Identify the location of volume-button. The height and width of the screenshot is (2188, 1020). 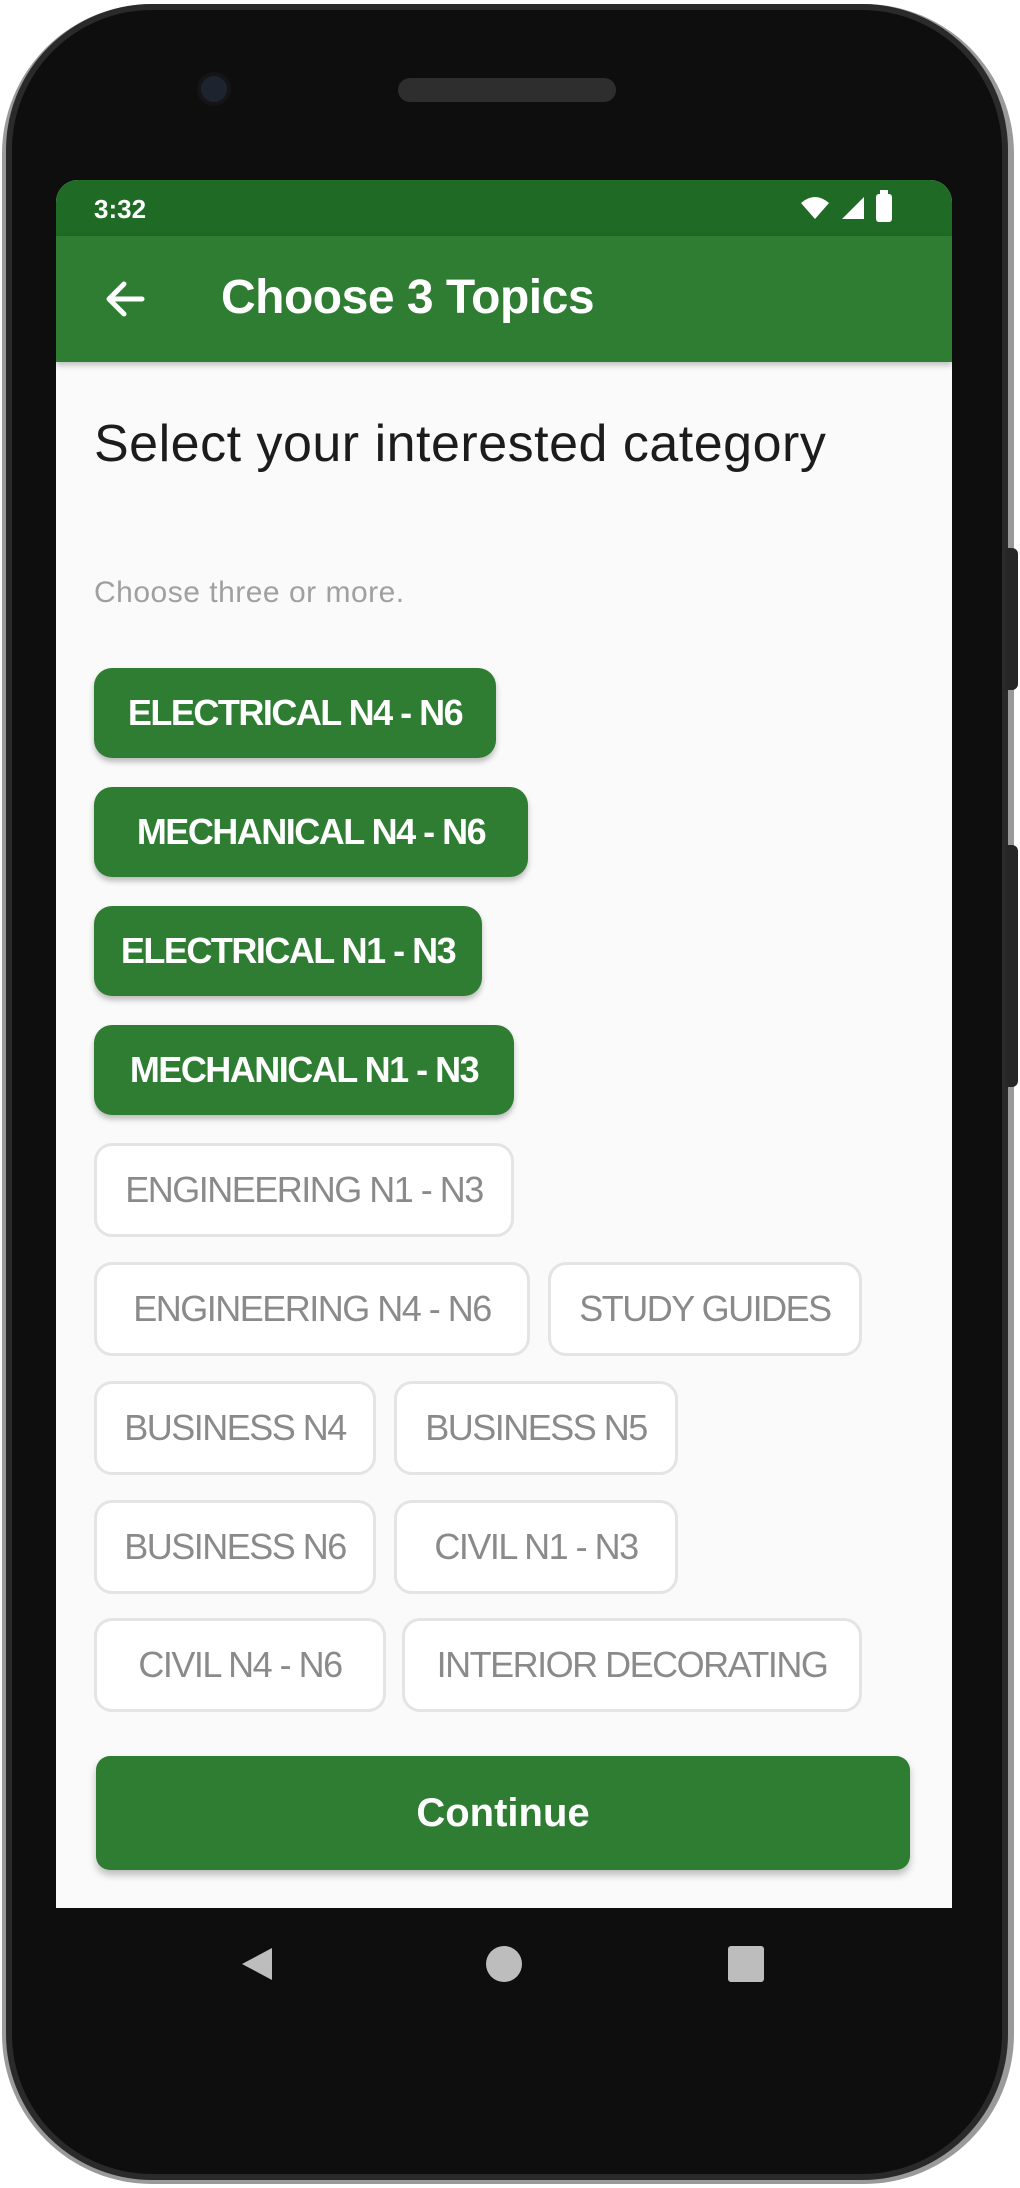
(1012, 966).